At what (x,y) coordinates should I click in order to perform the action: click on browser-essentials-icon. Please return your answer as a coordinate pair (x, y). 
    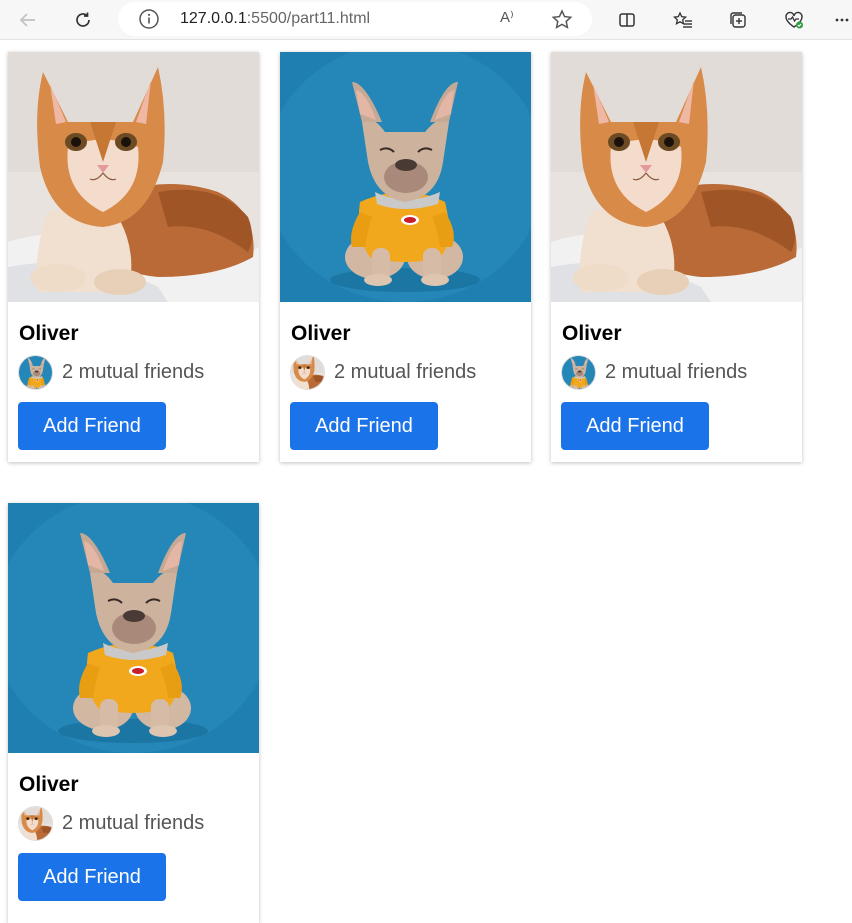
    Looking at the image, I should click on (794, 20).